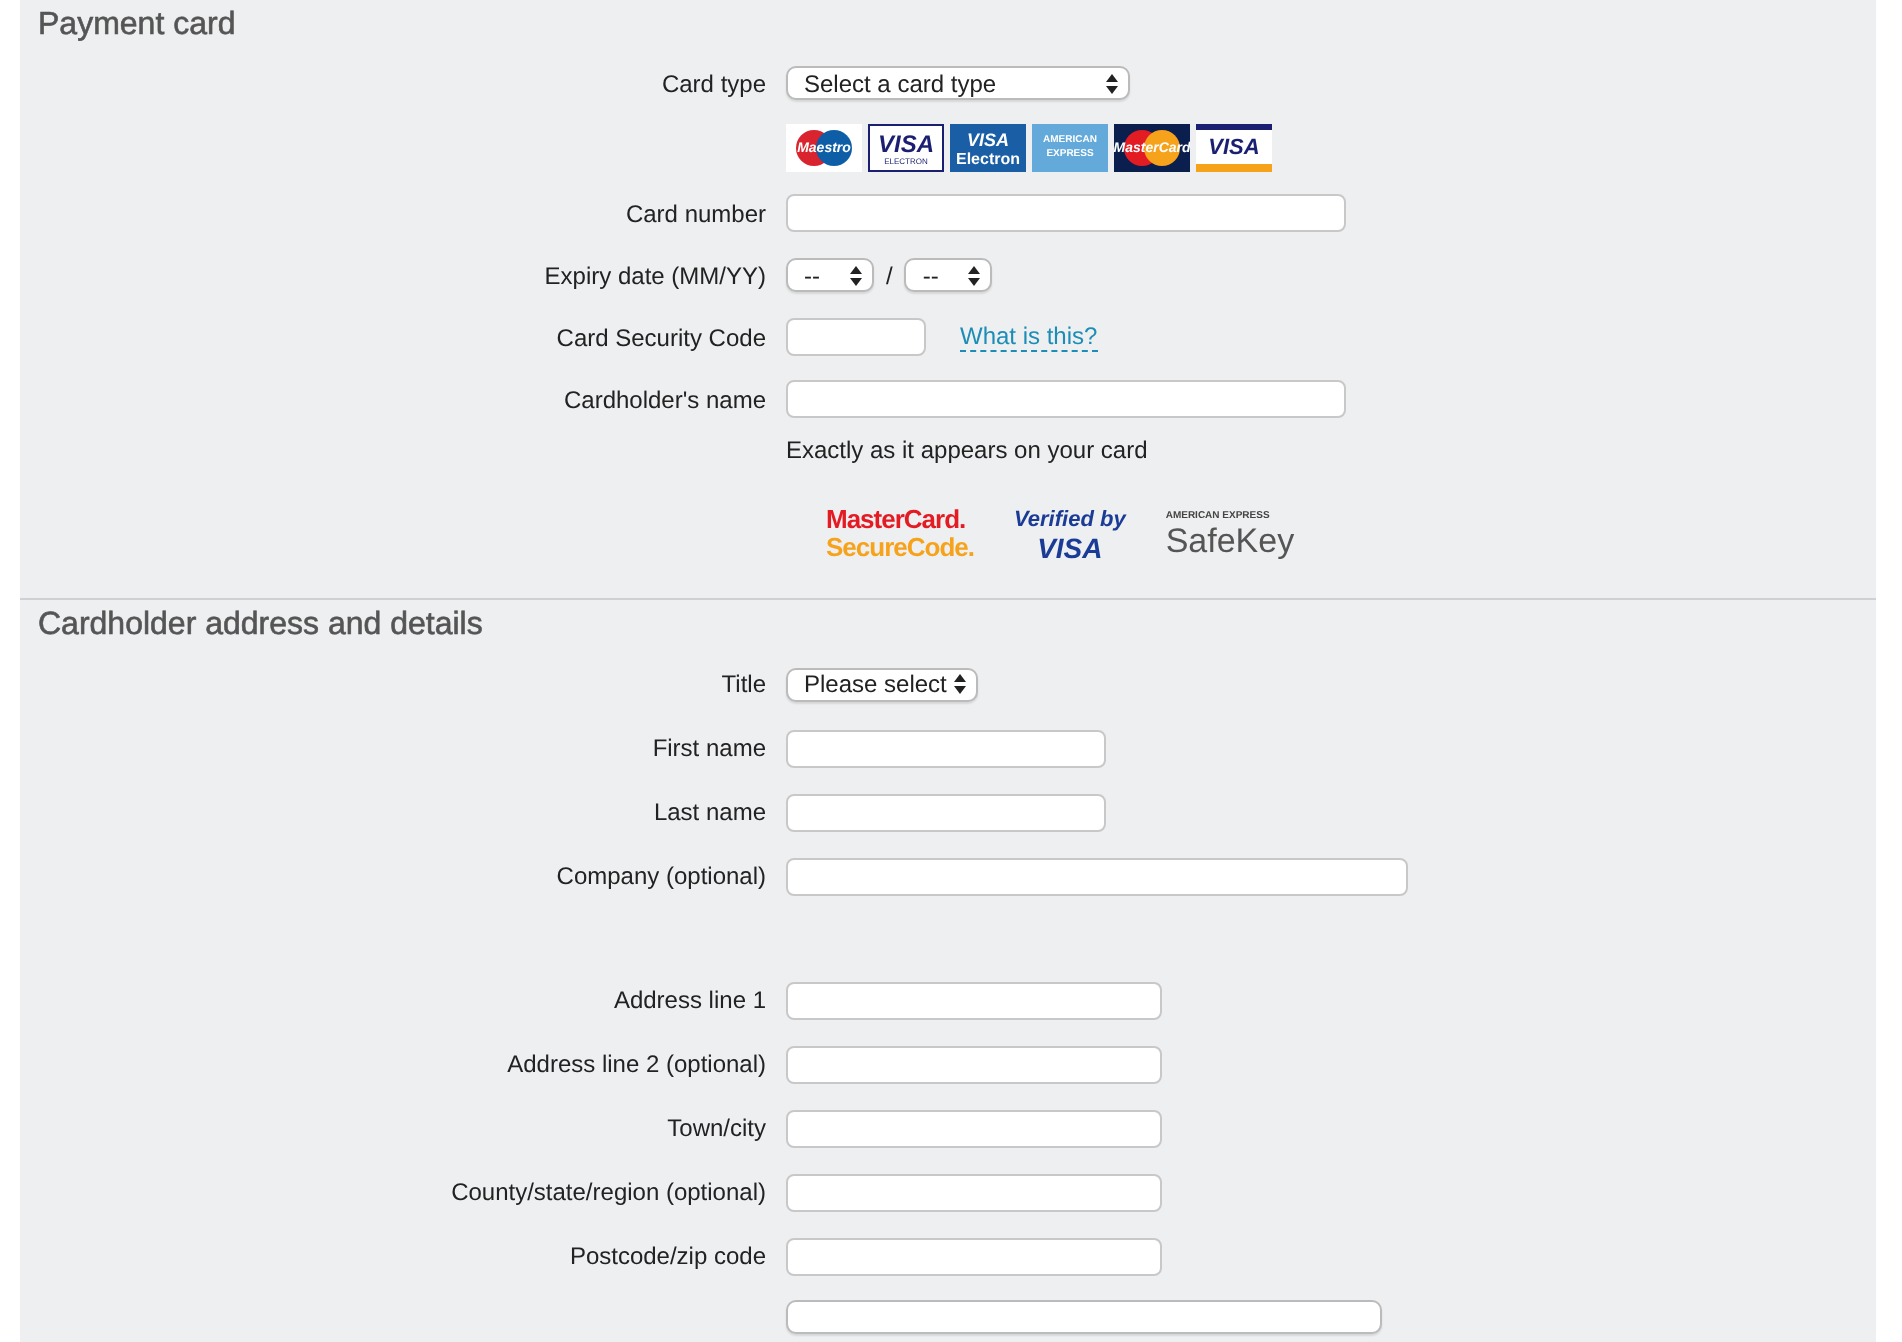  What do you see at coordinates (655, 275) in the screenshot?
I see `field-label: Expiry date (MM/YY)` at bounding box center [655, 275].